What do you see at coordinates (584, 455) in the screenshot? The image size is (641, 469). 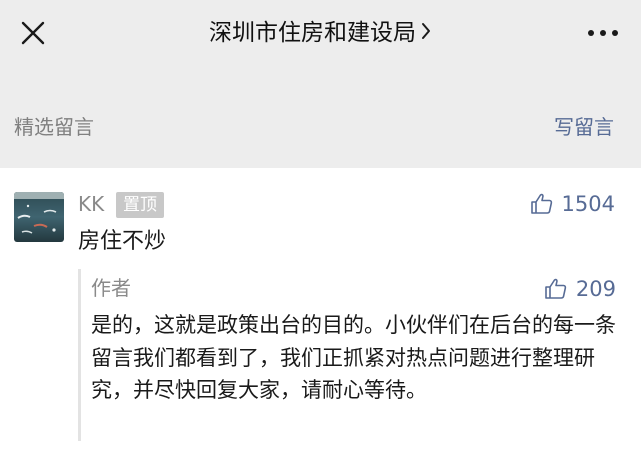 I see `watermark-logo-icon: G` at bounding box center [584, 455].